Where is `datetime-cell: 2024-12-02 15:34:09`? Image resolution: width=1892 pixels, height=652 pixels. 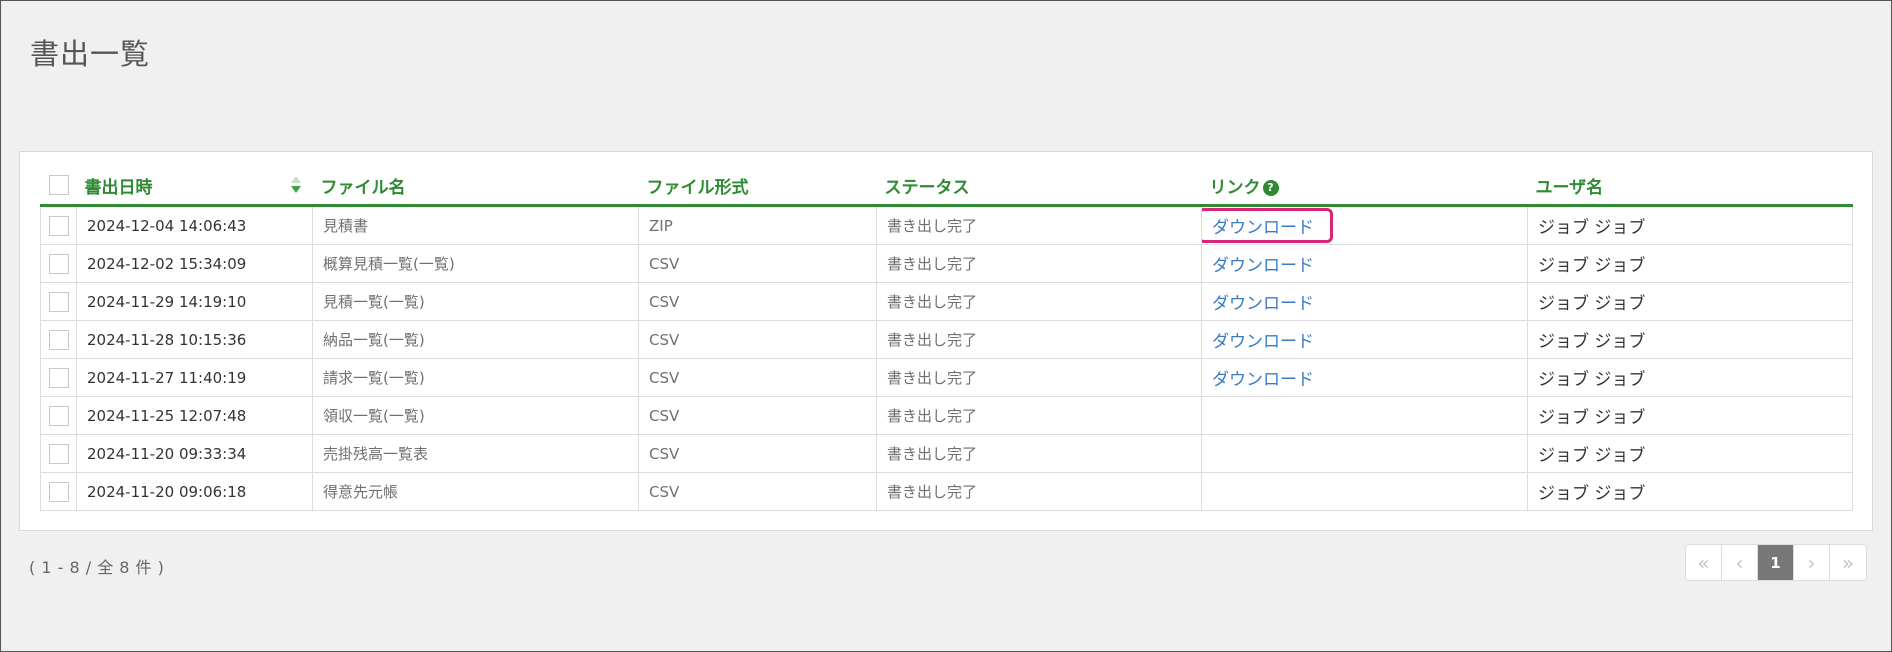
datetime-cell: 2024-12-02 15:34:09 is located at coordinates (194, 263).